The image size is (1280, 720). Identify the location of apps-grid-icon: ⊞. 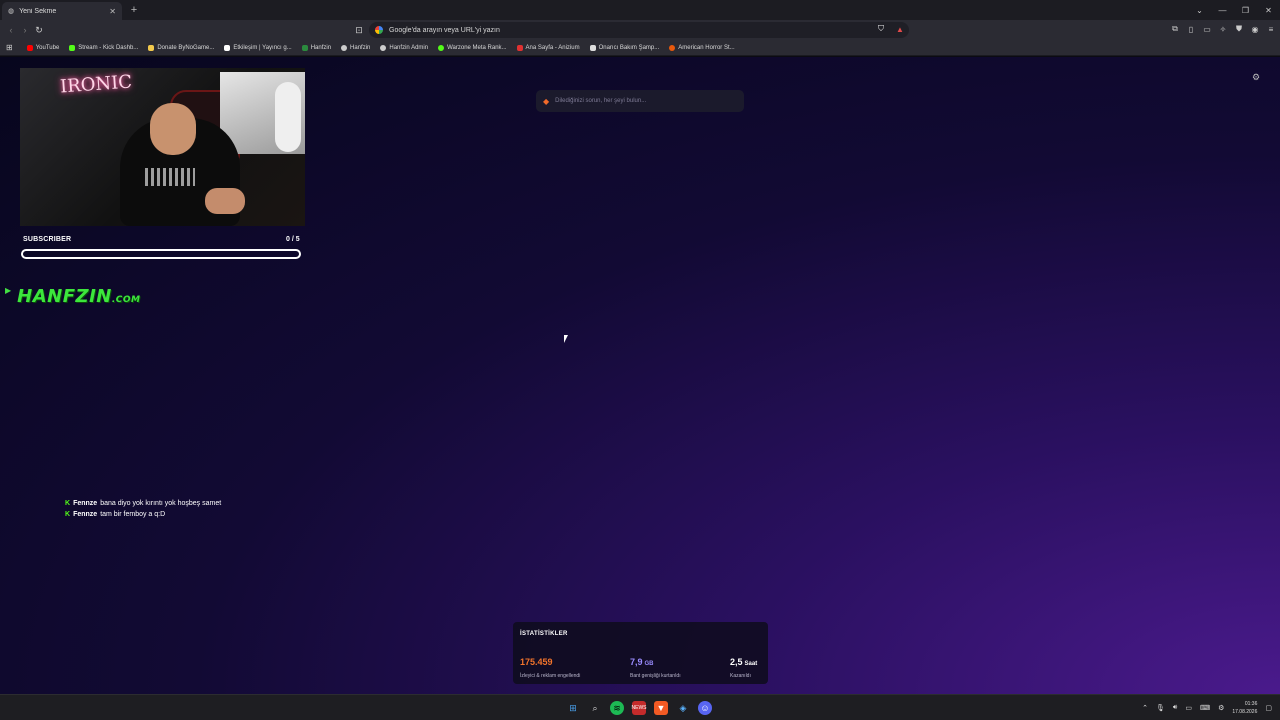
(9, 47).